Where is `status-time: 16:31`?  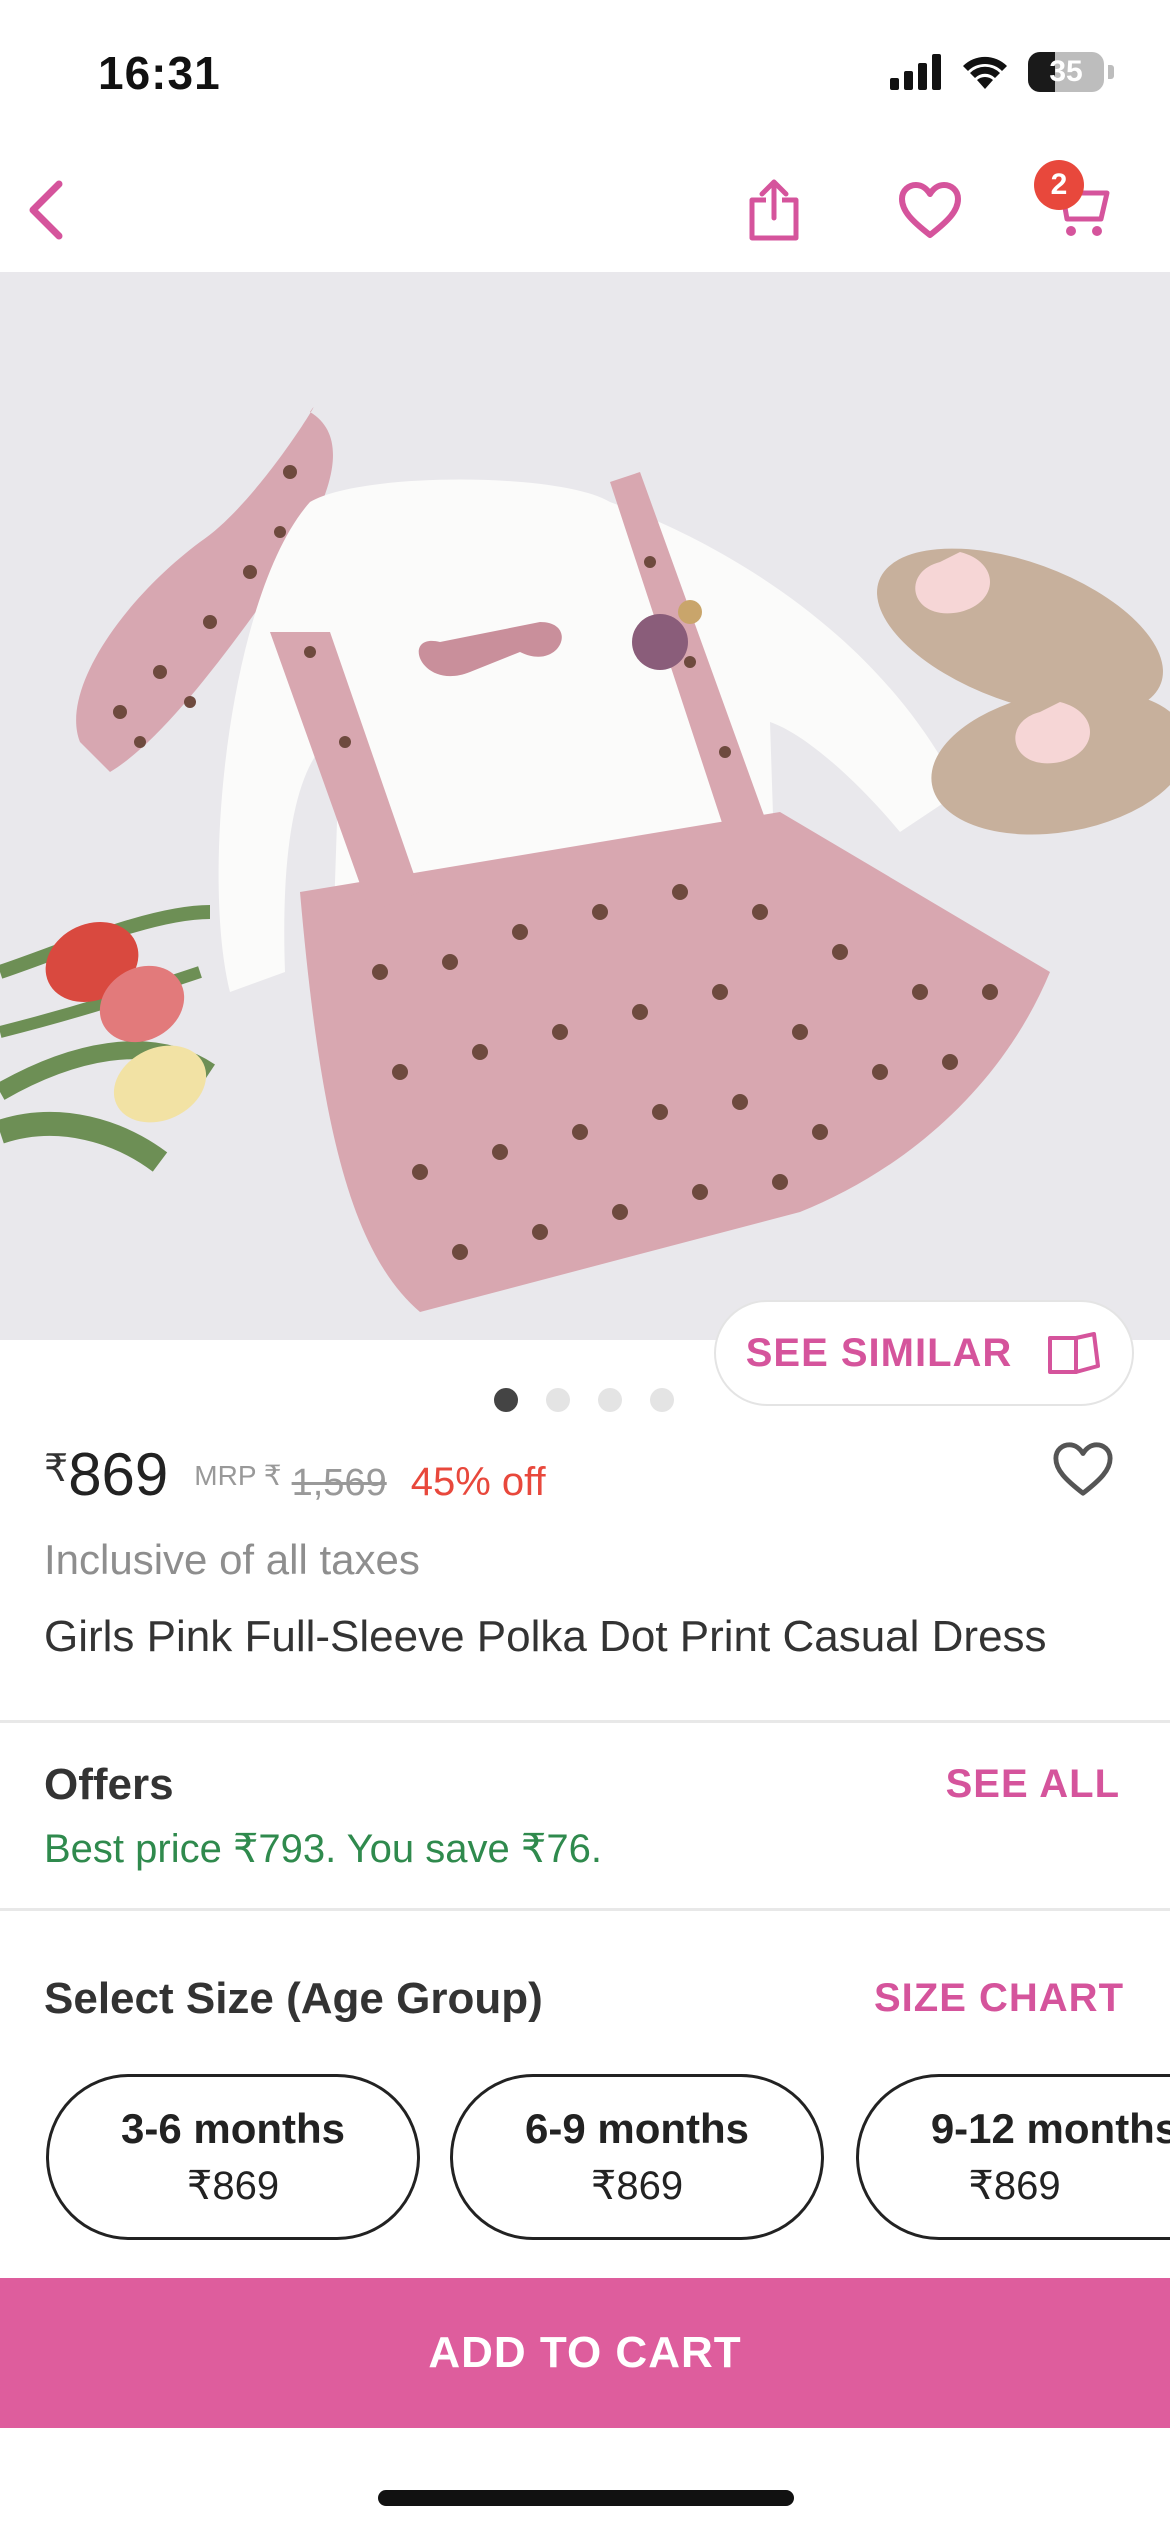
status-time: 16:31 is located at coordinates (159, 73).